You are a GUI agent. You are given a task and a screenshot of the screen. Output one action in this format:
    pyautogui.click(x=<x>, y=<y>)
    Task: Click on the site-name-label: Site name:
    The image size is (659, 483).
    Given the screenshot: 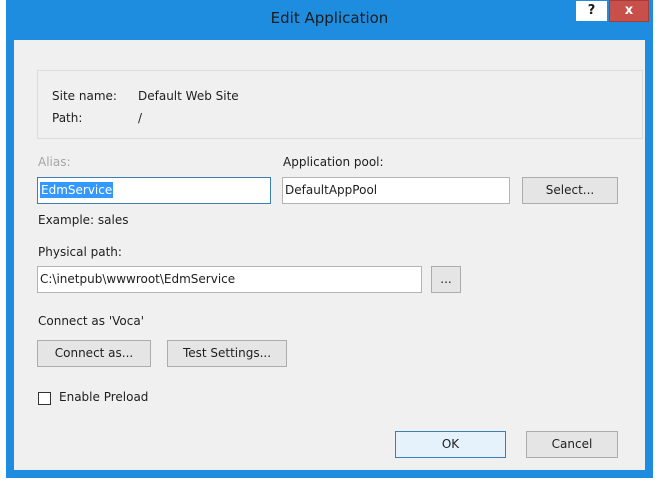 What is the action you would take?
    pyautogui.click(x=84, y=96)
    